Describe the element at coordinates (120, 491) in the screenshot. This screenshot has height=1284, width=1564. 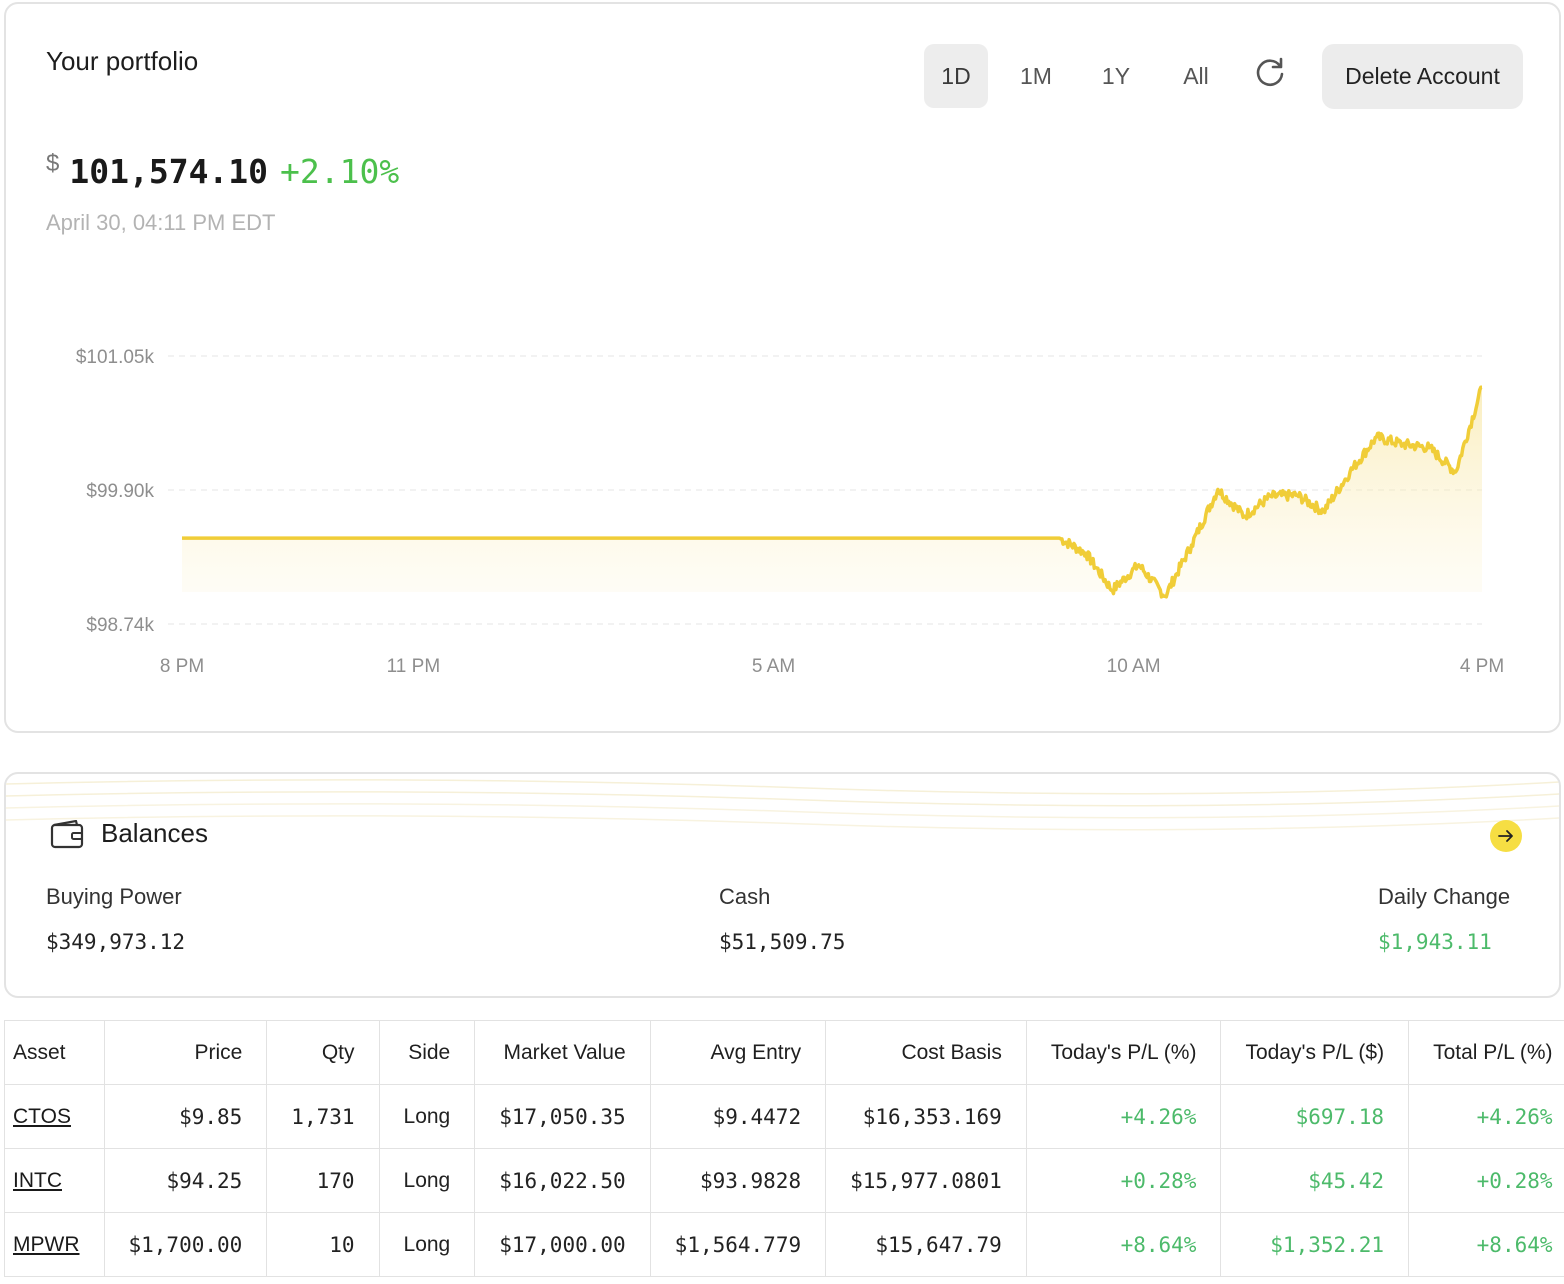
I see `y-tick-label: $99.90k` at that location.